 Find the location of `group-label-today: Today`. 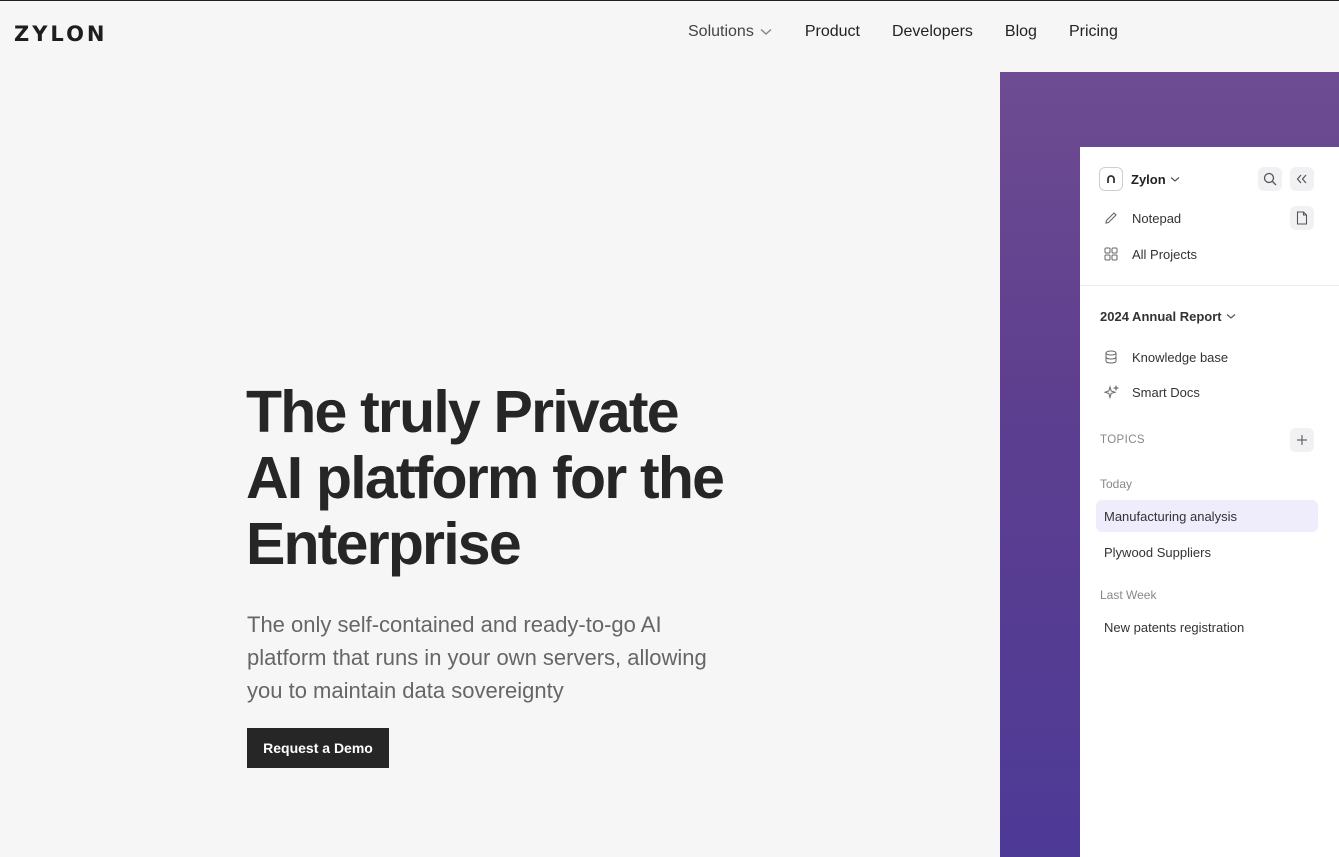

group-label-today: Today is located at coordinates (1116, 484).